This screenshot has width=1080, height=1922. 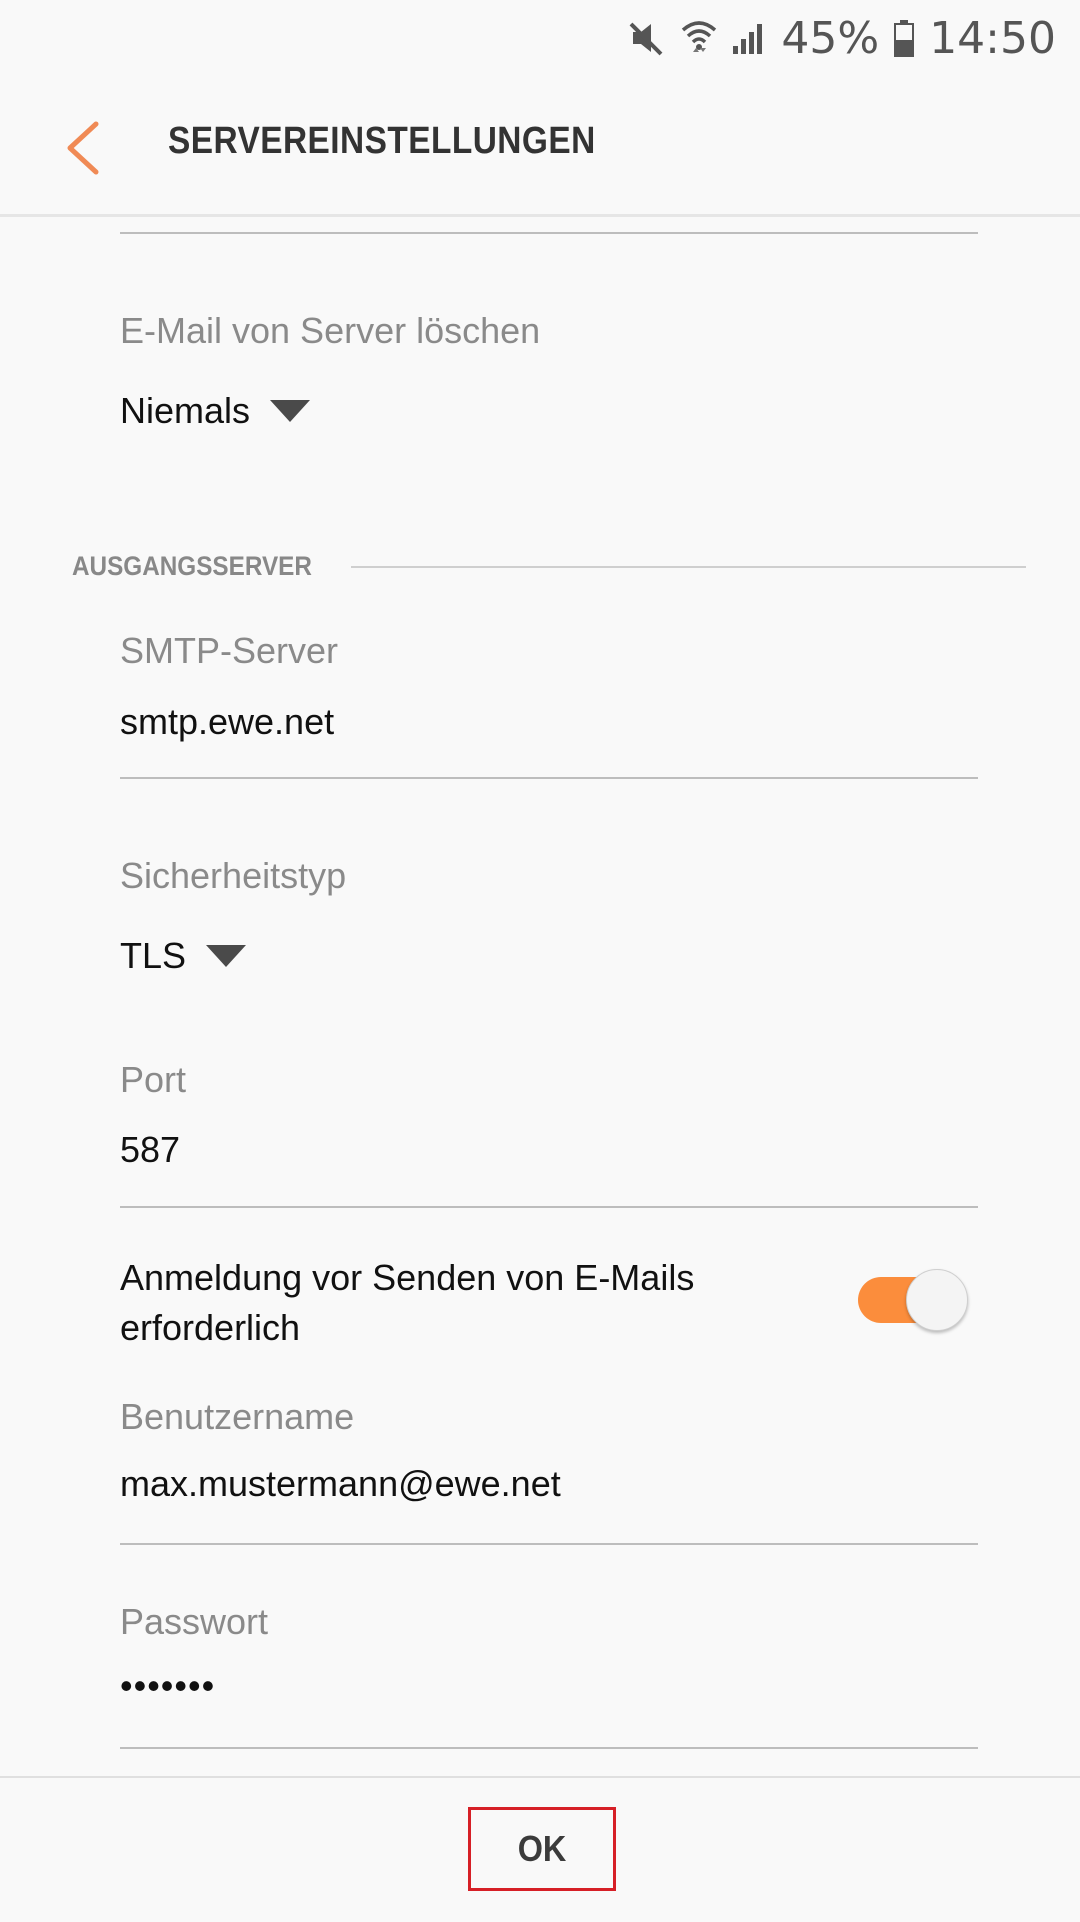 What do you see at coordinates (540, 38) in the screenshot?
I see `status-bar: 45% 14:50` at bounding box center [540, 38].